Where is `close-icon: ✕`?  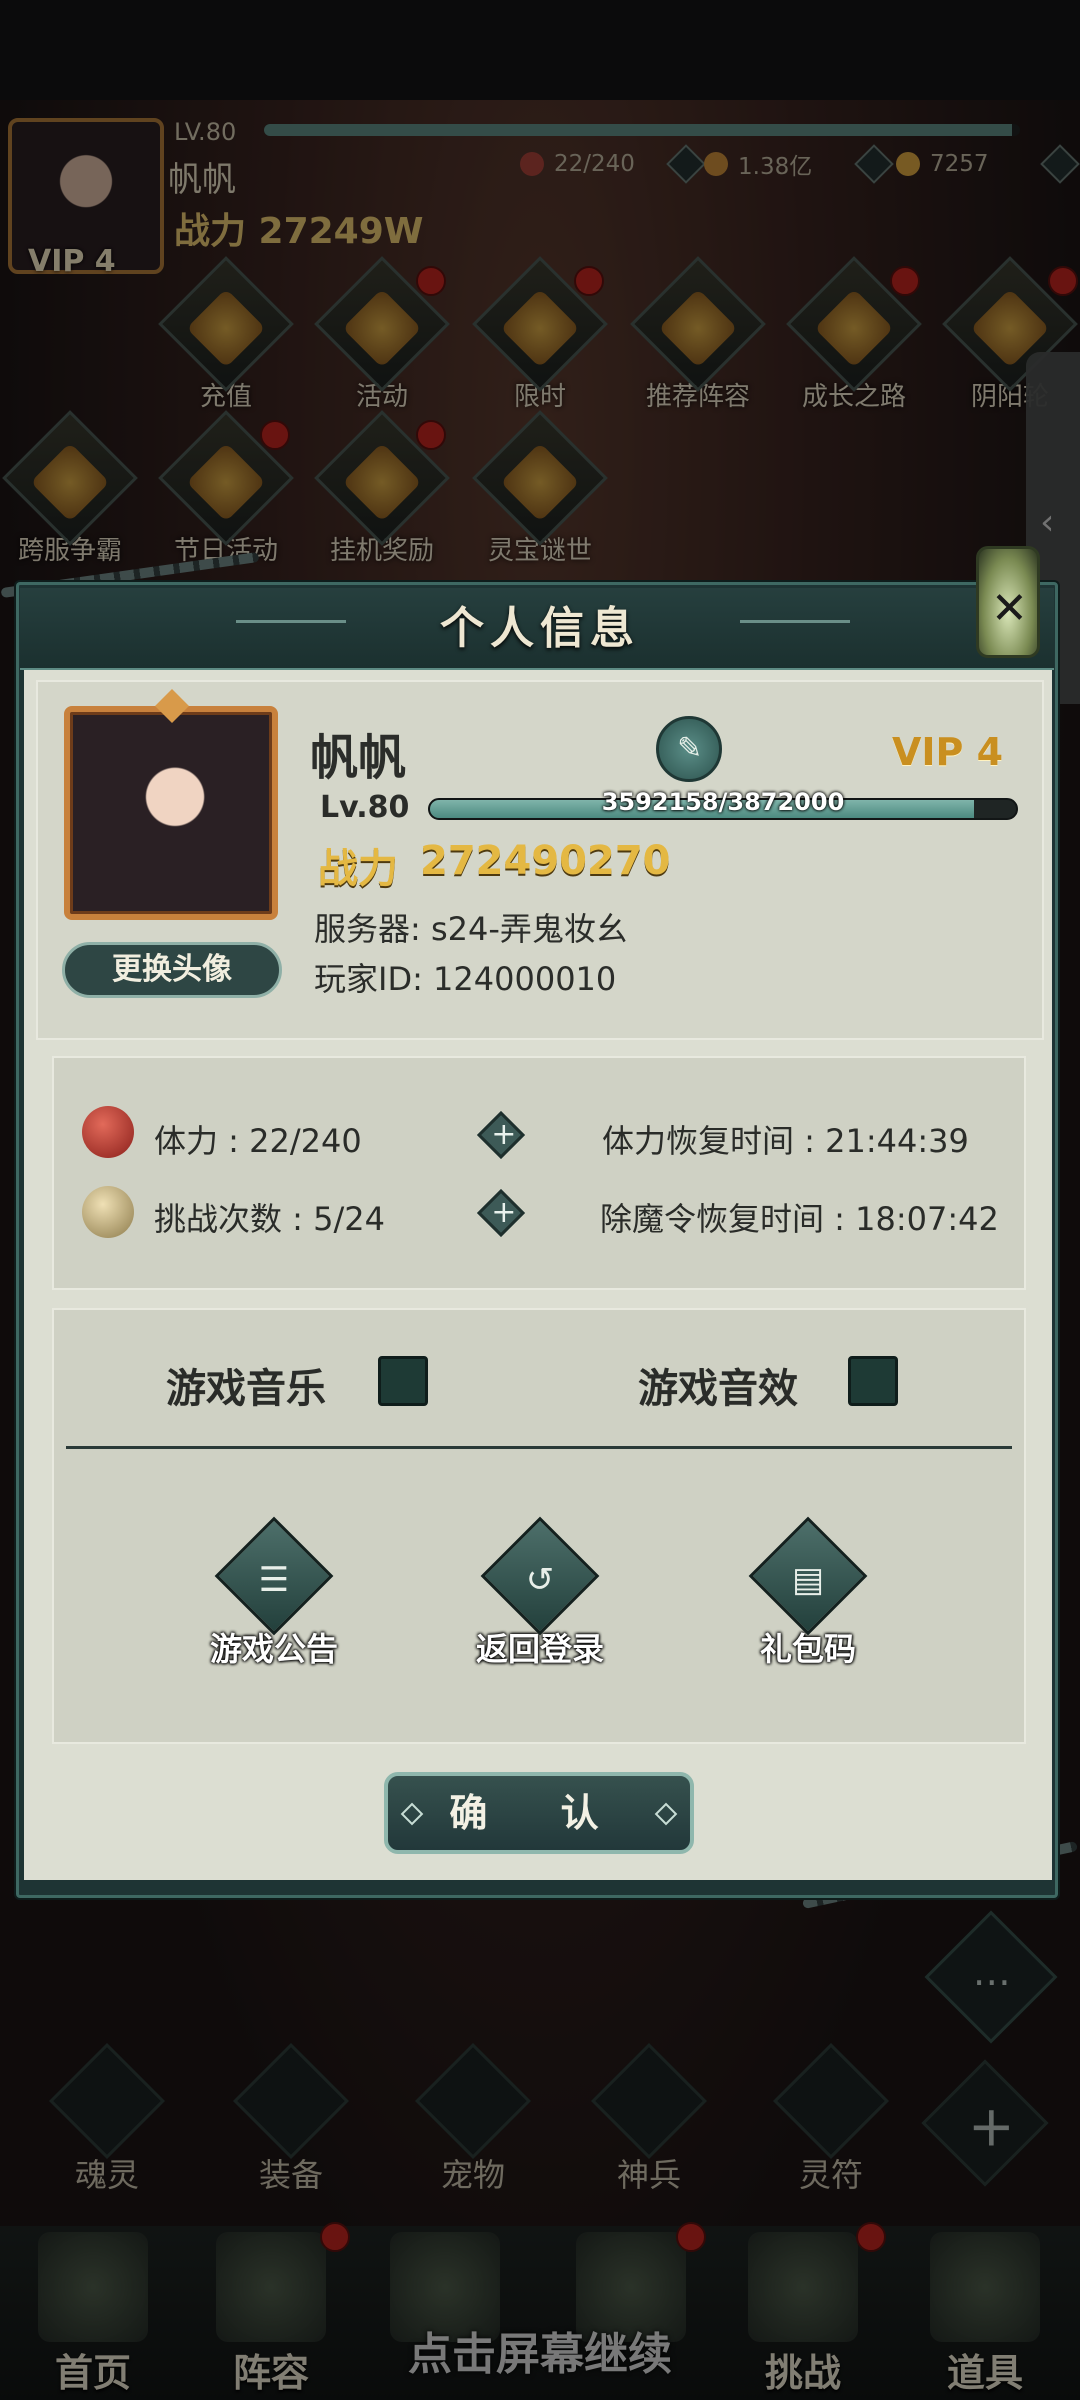 close-icon: ✕ is located at coordinates (1009, 608).